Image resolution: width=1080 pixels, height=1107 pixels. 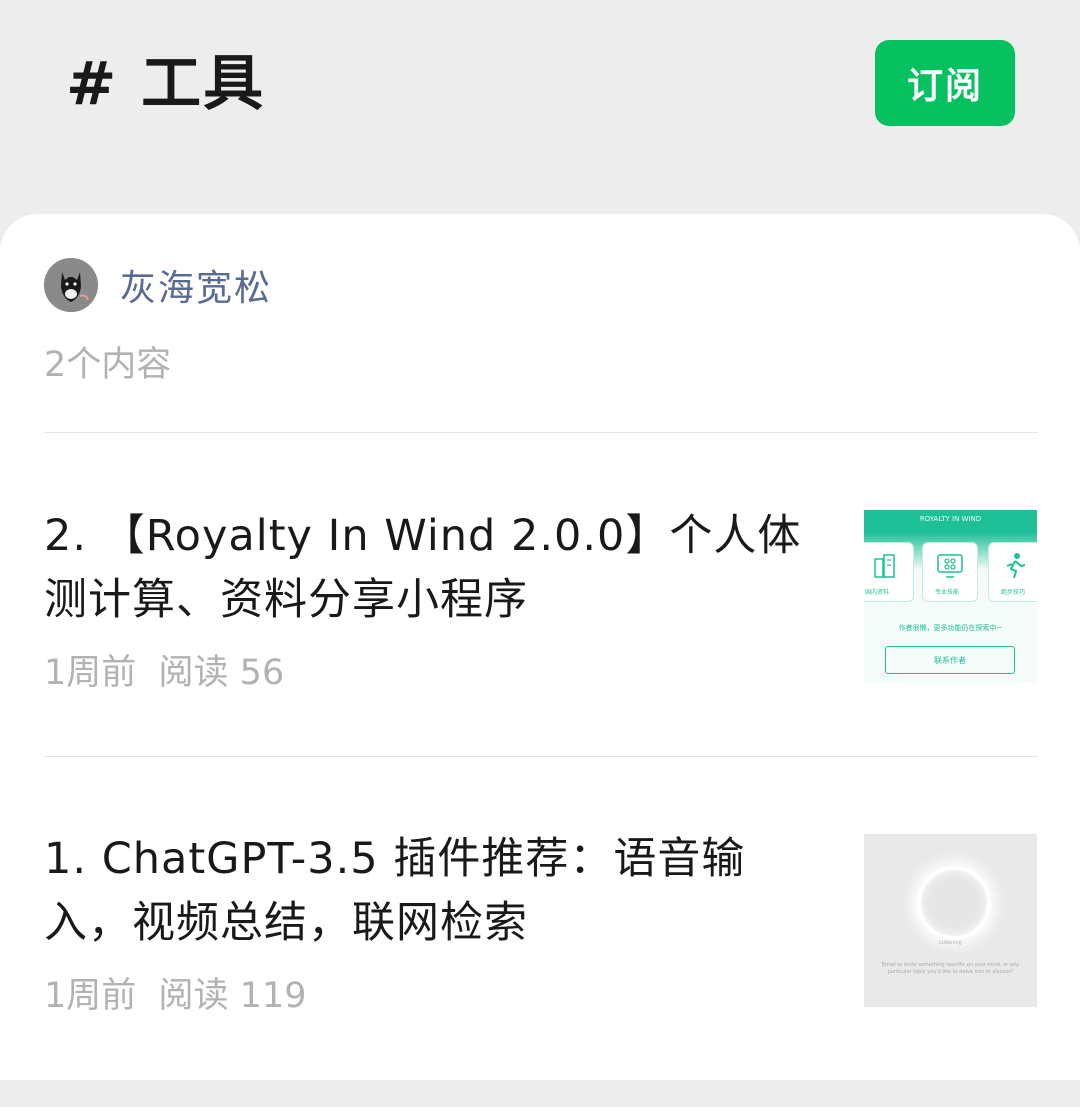 What do you see at coordinates (877, 592) in the screenshot?
I see `thumb-tile-label: 国内资料` at bounding box center [877, 592].